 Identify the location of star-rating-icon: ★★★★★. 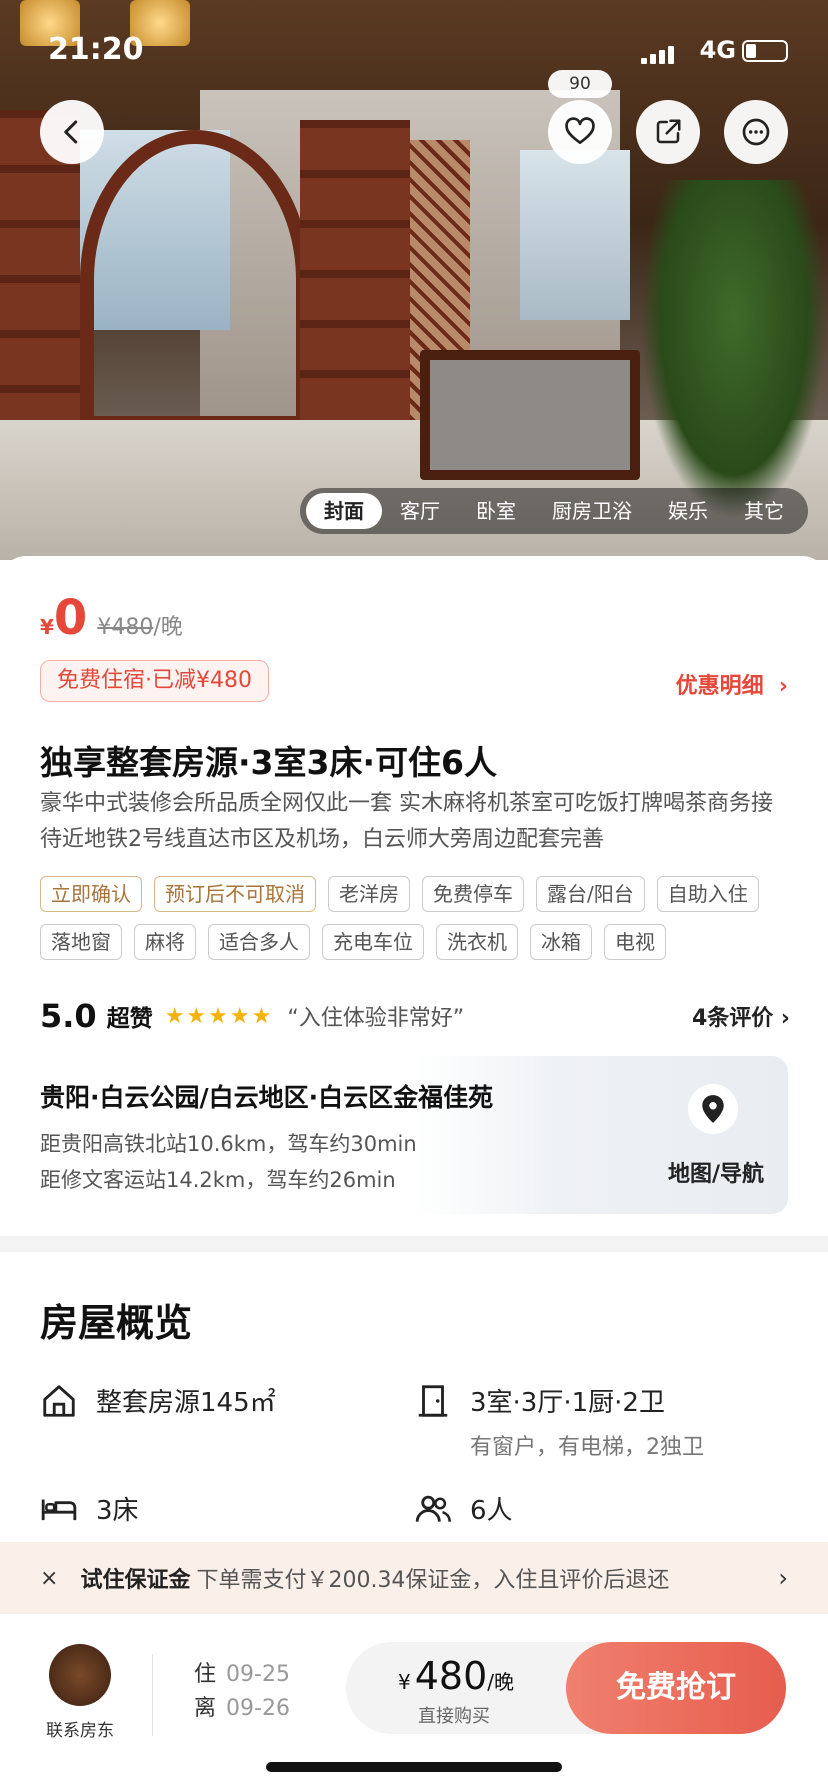
(219, 1016).